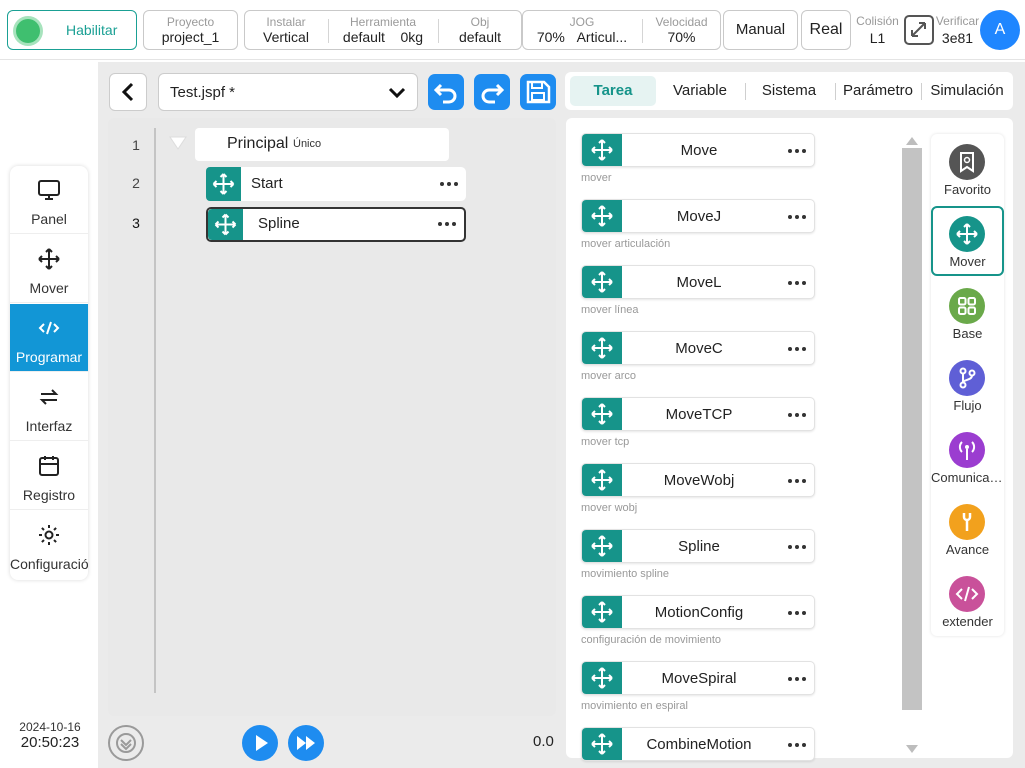 The image size is (1025, 768). Describe the element at coordinates (967, 450) in the screenshot. I see `antenna-icon` at that location.